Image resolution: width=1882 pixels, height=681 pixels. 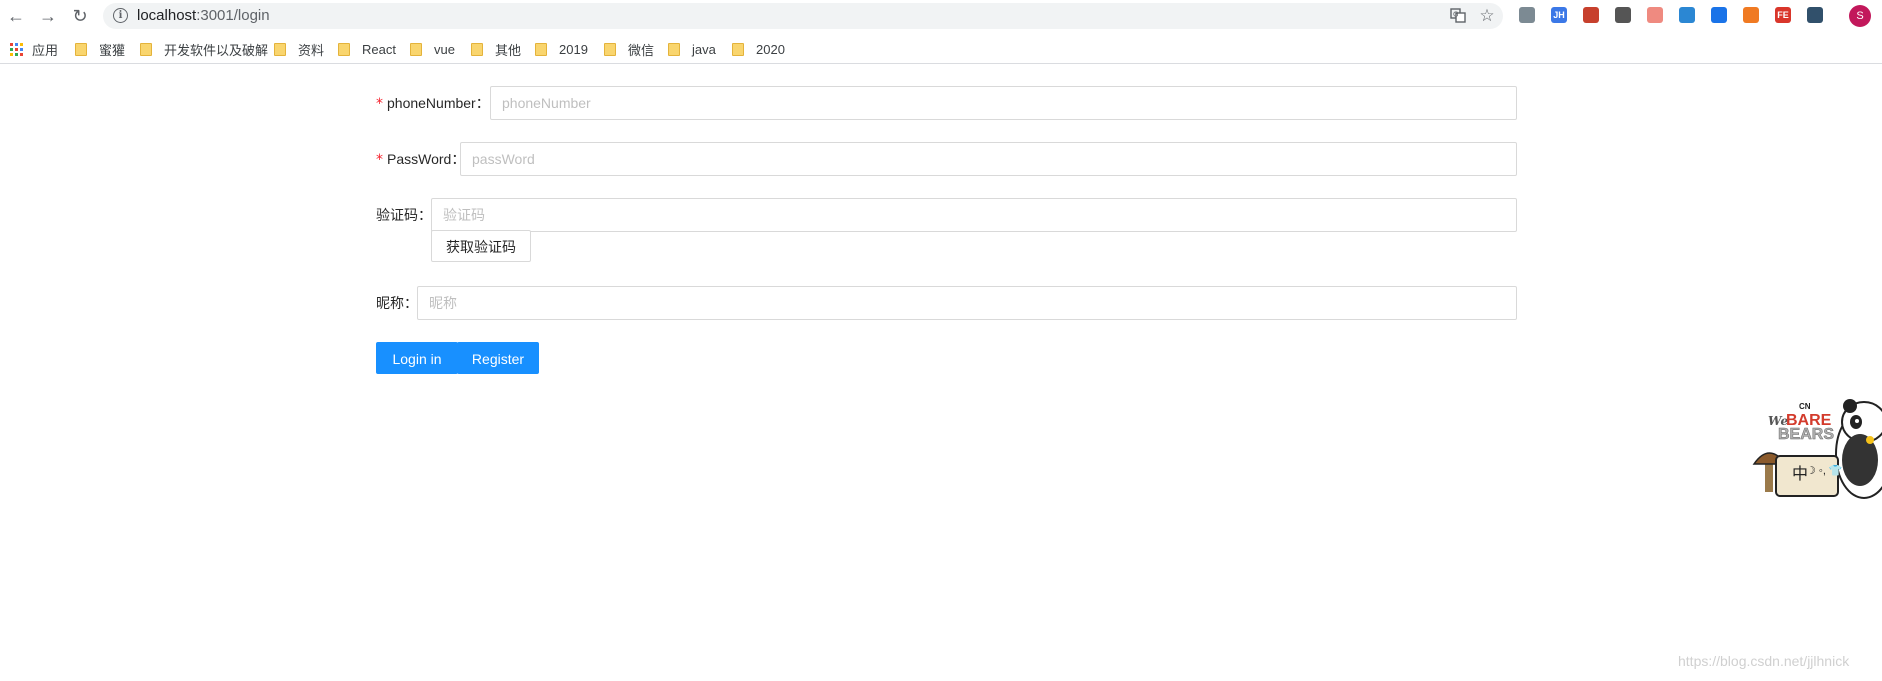 What do you see at coordinates (1527, 15) in the screenshot?
I see `vue-devtools-icon` at bounding box center [1527, 15].